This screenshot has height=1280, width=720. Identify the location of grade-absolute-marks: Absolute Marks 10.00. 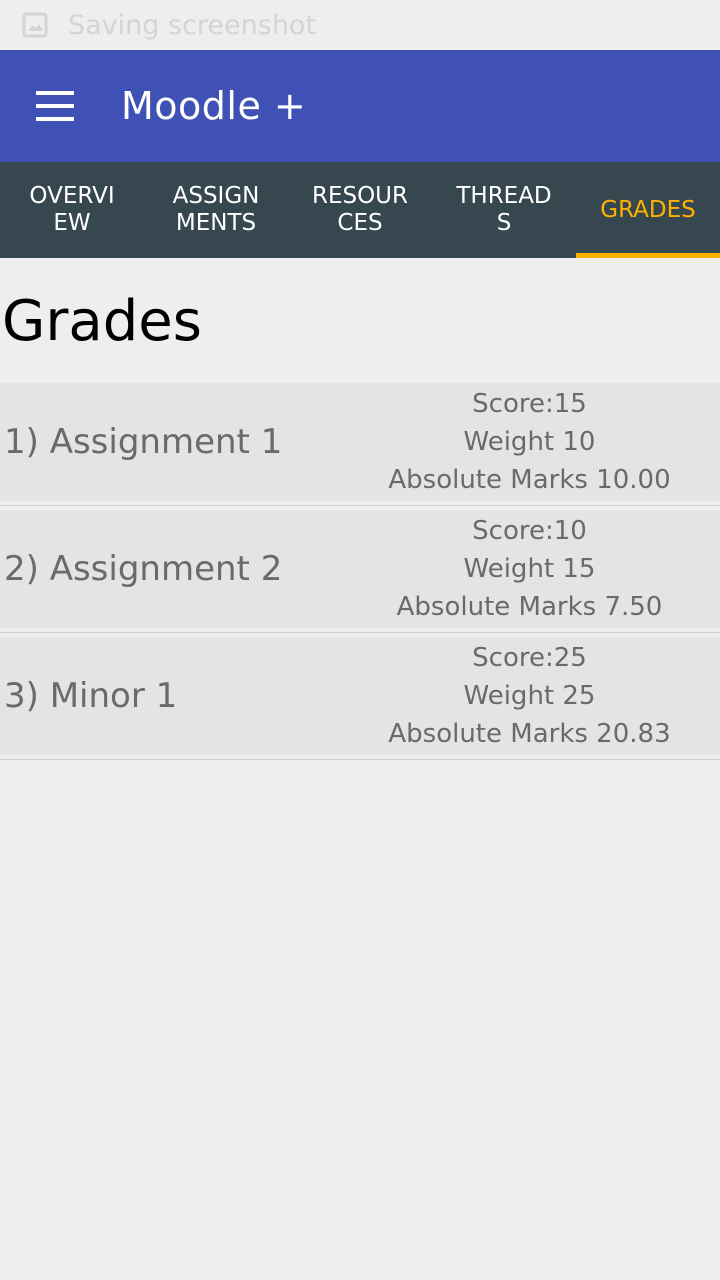
(529, 480).